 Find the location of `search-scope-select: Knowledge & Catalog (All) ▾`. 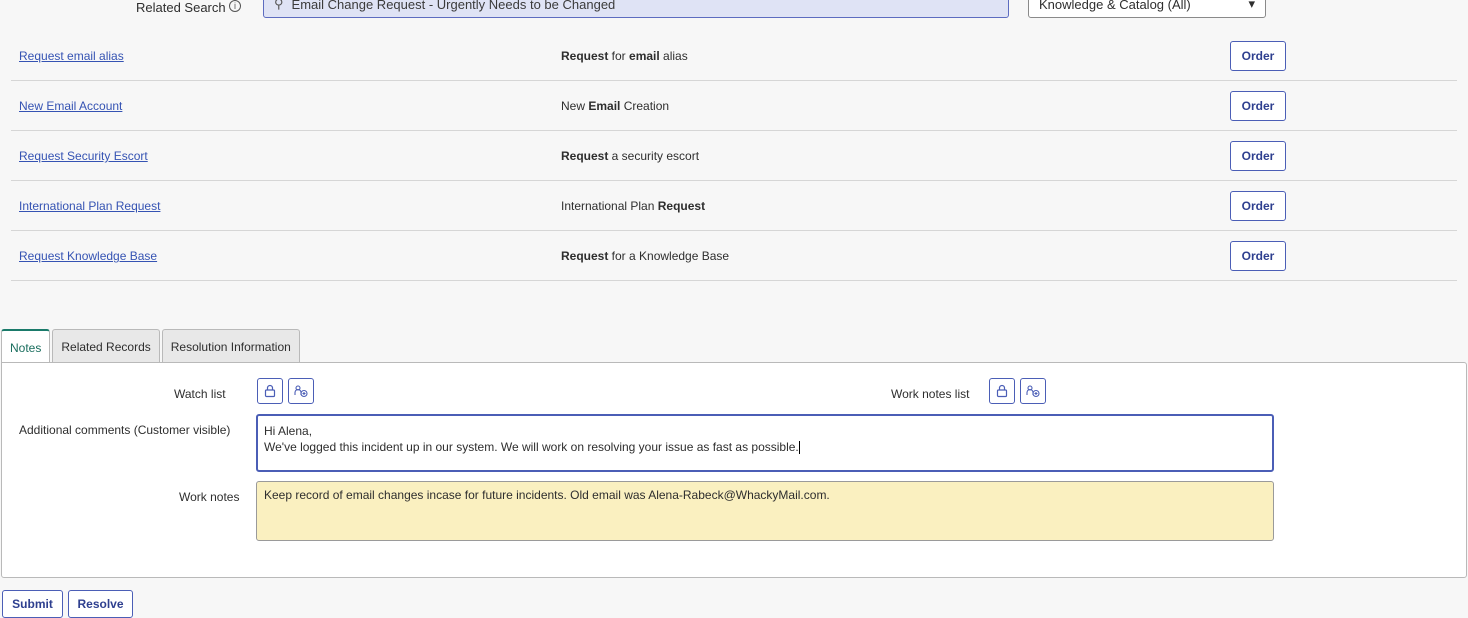

search-scope-select: Knowledge & Catalog (All) ▾ is located at coordinates (1147, 9).